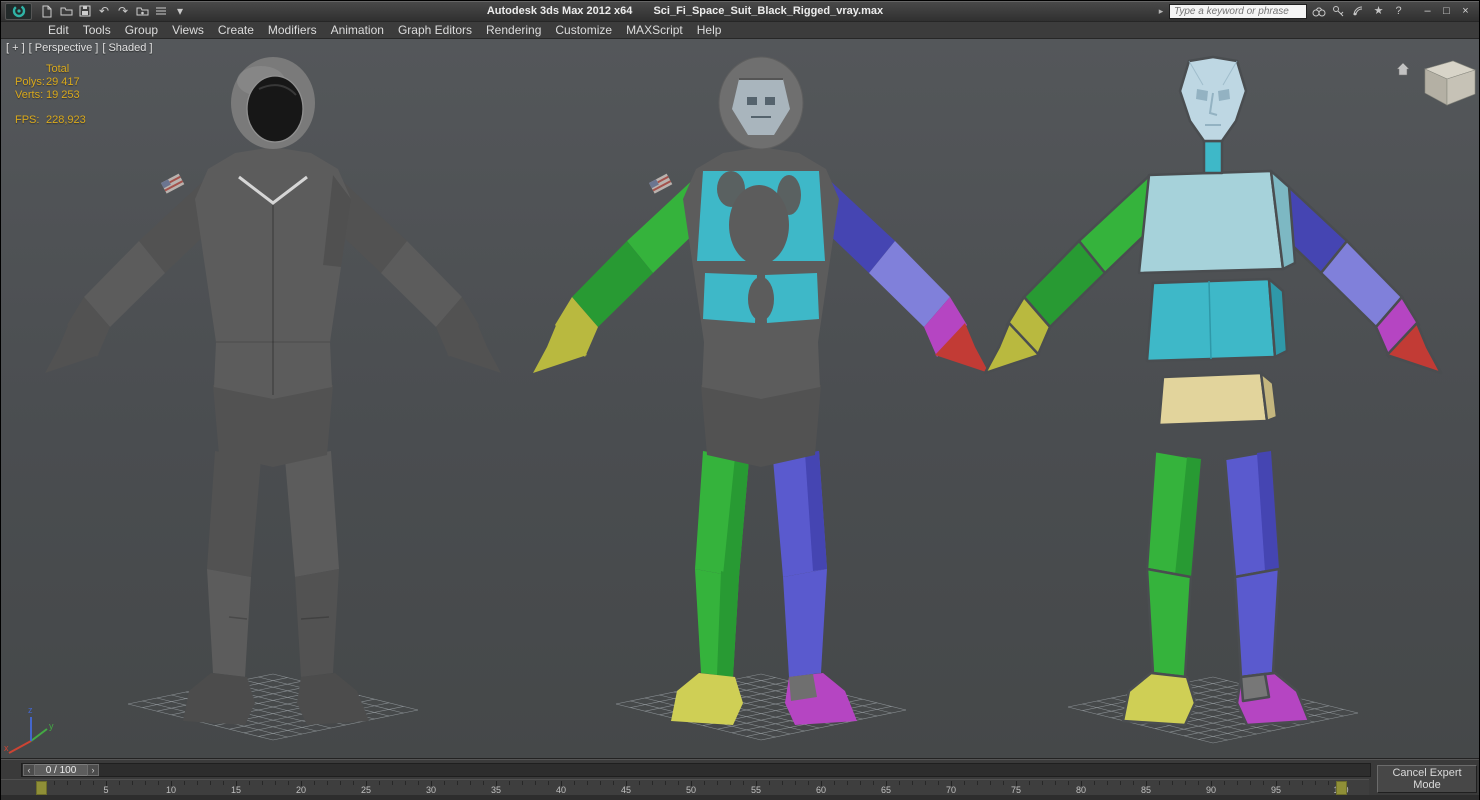 Image resolution: width=1480 pixels, height=800 pixels. I want to click on menu-item-modifiers: Modifiers, so click(292, 30).